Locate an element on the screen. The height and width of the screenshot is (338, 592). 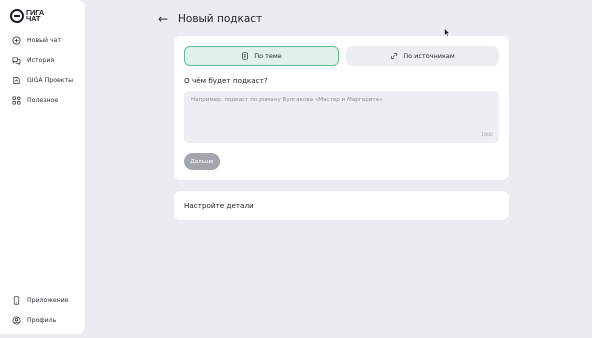
char-counter: 1000 is located at coordinates (487, 135).